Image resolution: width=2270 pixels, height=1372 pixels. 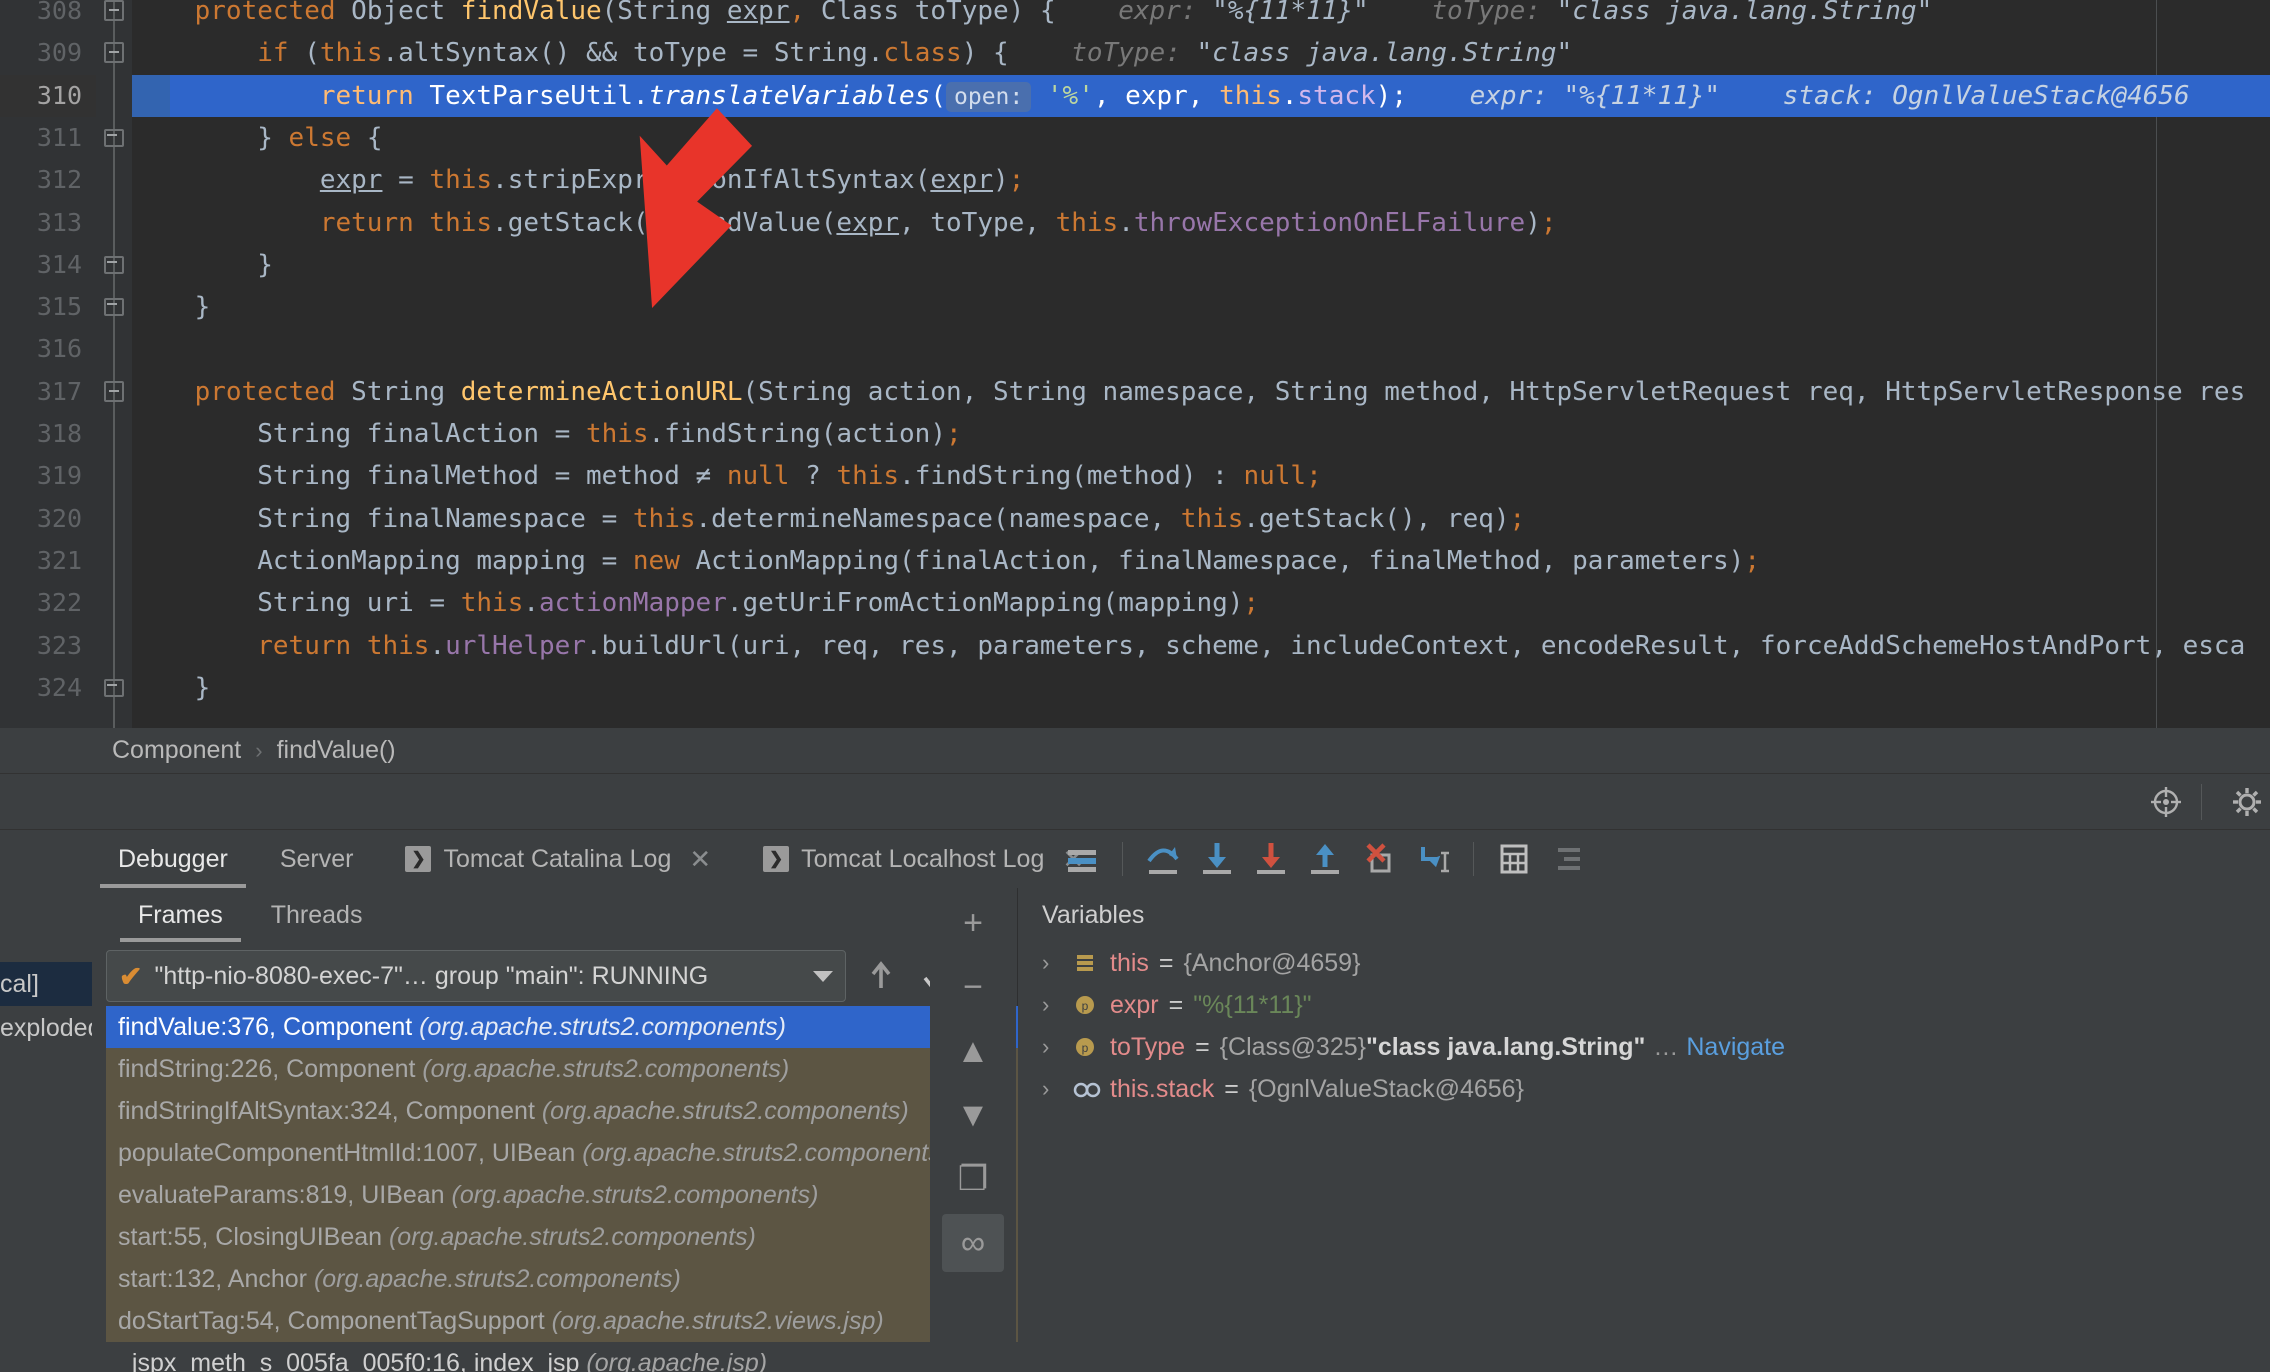 What do you see at coordinates (1433, 859) in the screenshot?
I see `run-to-cursor-icon` at bounding box center [1433, 859].